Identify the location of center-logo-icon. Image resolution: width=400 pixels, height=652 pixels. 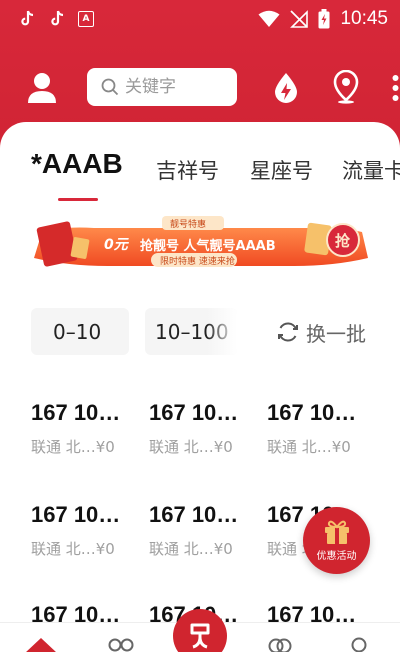
(200, 636).